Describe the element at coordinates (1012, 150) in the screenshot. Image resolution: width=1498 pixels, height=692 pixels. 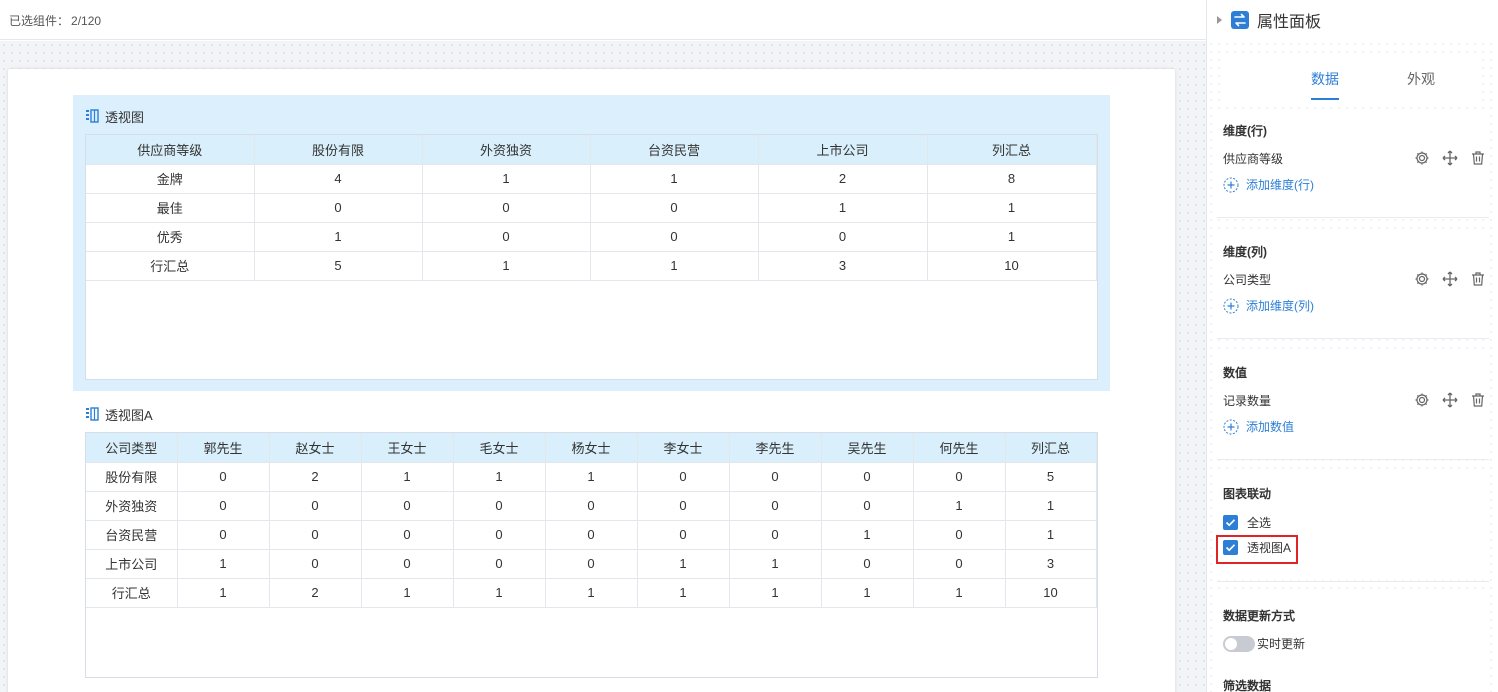
I see `column-header: 列汇总` at that location.